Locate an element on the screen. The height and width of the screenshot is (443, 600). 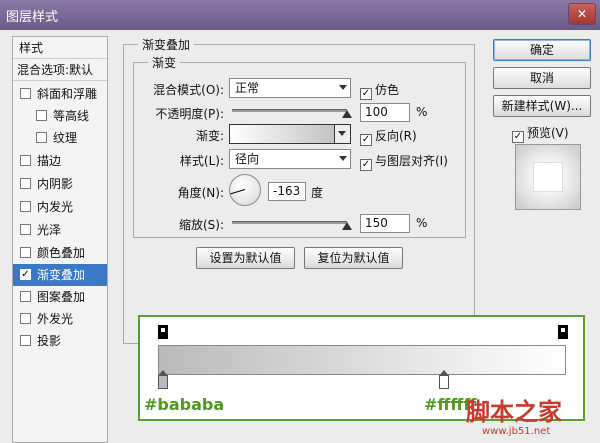
style-value: 径向 is located at coordinates (247, 159).